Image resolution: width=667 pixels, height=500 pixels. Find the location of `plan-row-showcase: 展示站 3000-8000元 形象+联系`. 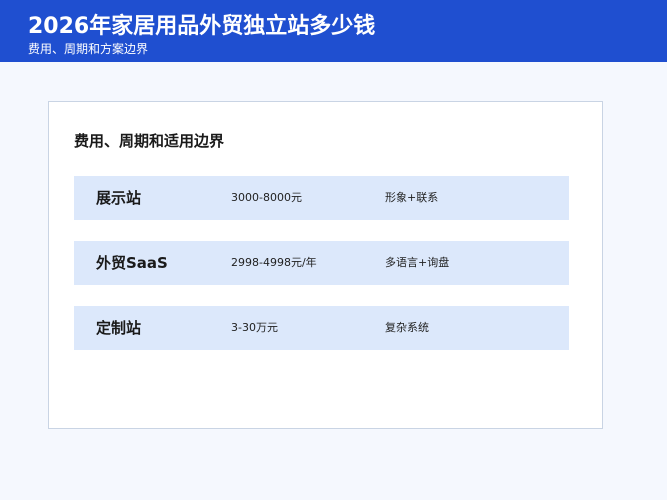

plan-row-showcase: 展示站 3000-8000元 形象+联系 is located at coordinates (321, 198).